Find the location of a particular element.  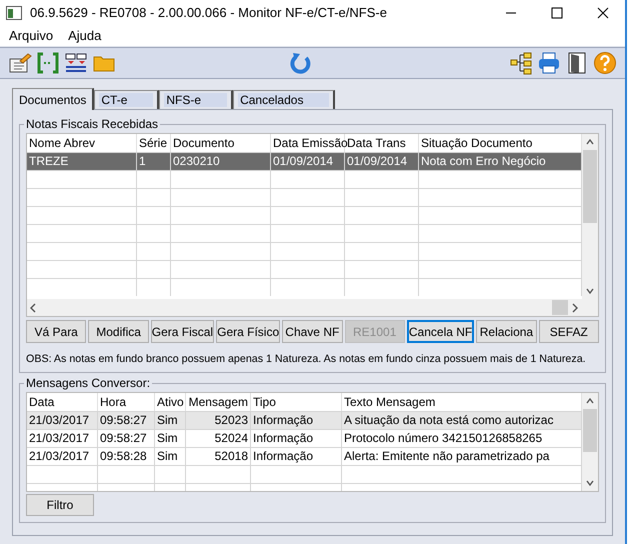

maximize-icon is located at coordinates (557, 13).